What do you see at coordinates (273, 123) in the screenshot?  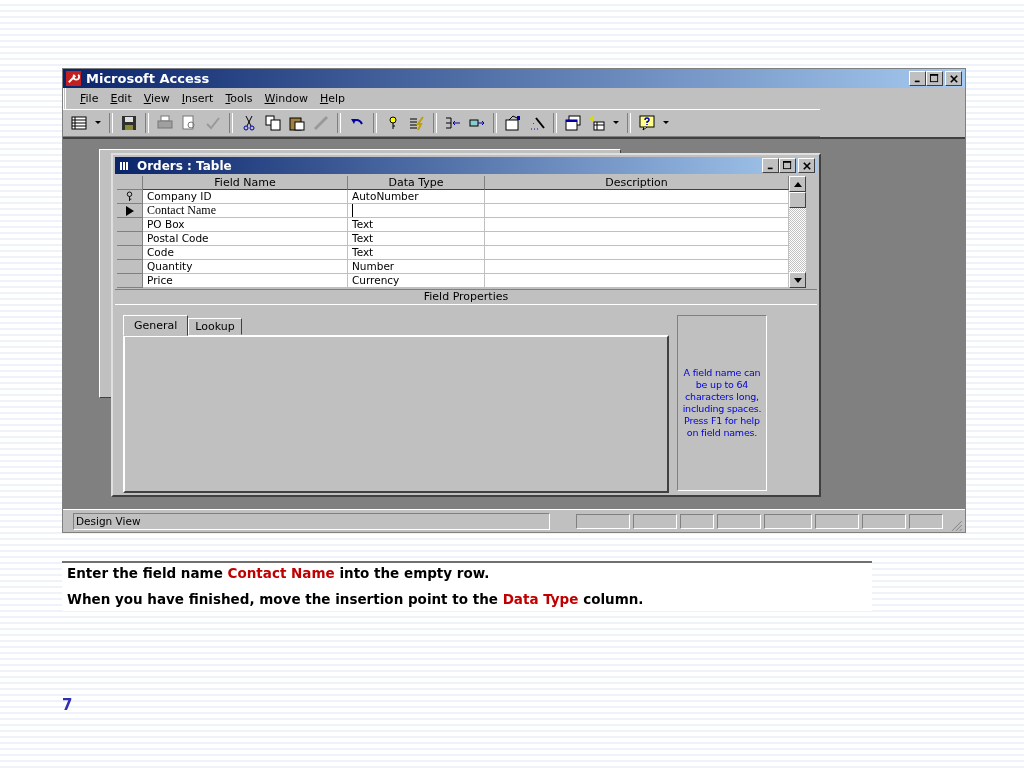 I see `copy-icon` at bounding box center [273, 123].